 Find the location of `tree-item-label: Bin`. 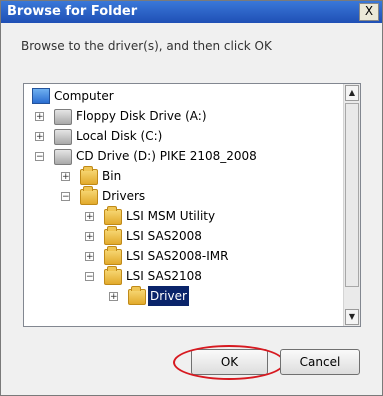

tree-item-label: Bin is located at coordinates (112, 176).